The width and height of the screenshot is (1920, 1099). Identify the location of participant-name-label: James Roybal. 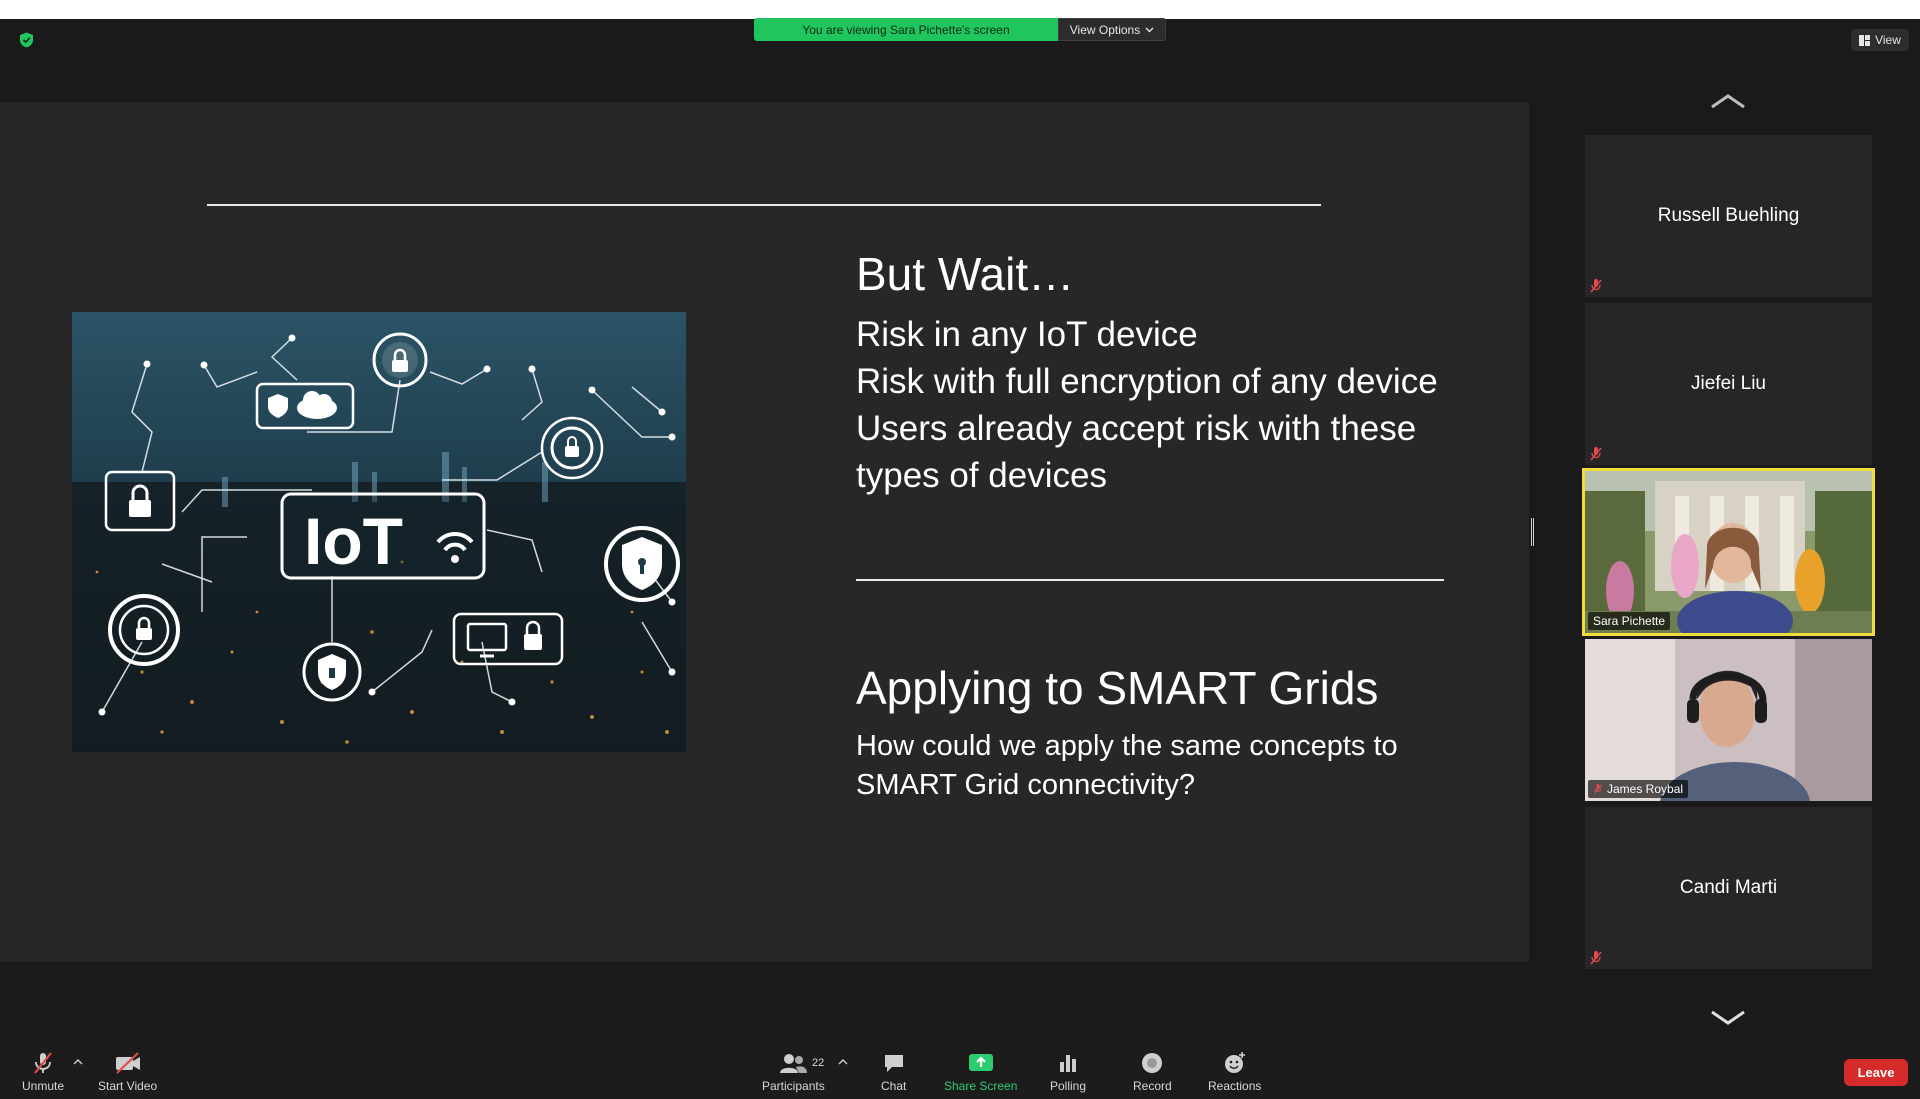
(1638, 789).